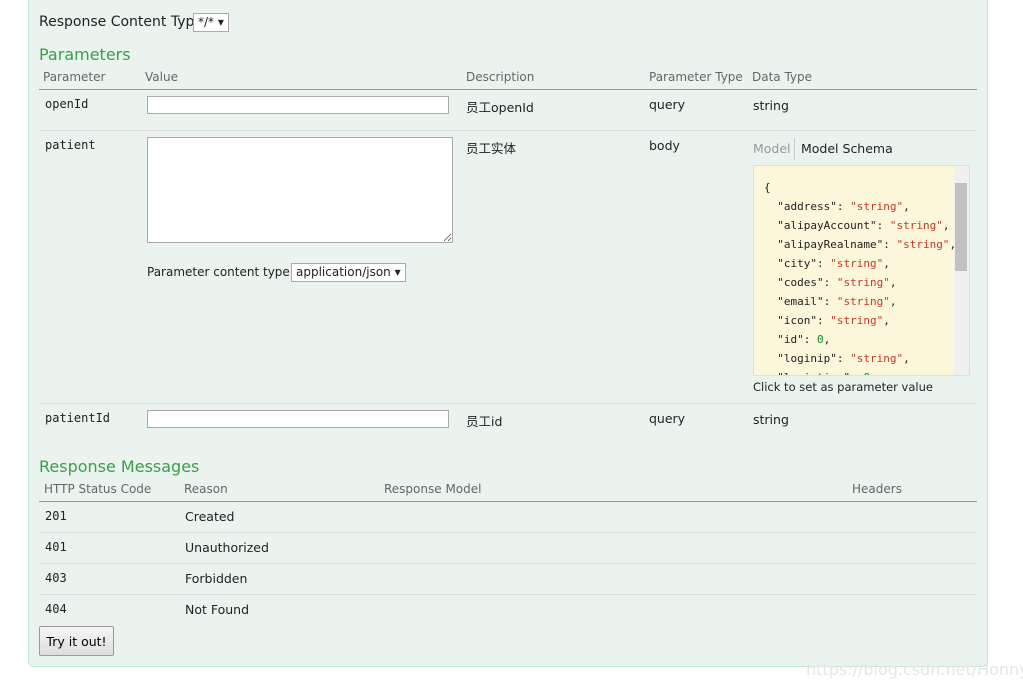  Describe the element at coordinates (85, 54) in the screenshot. I see `parameters-title: Parameters` at that location.